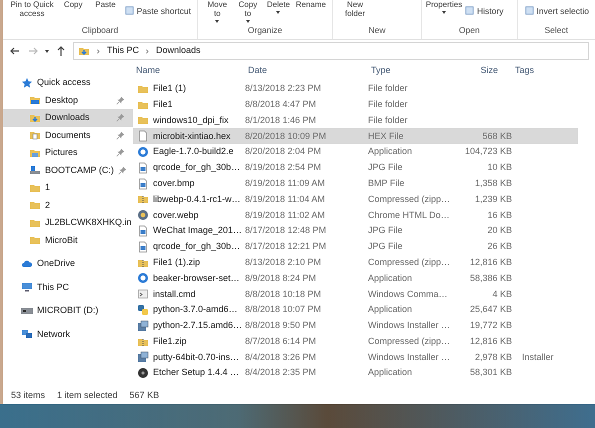  Describe the element at coordinates (73, 4) in the screenshot. I see `ribbon-button: Copy` at that location.